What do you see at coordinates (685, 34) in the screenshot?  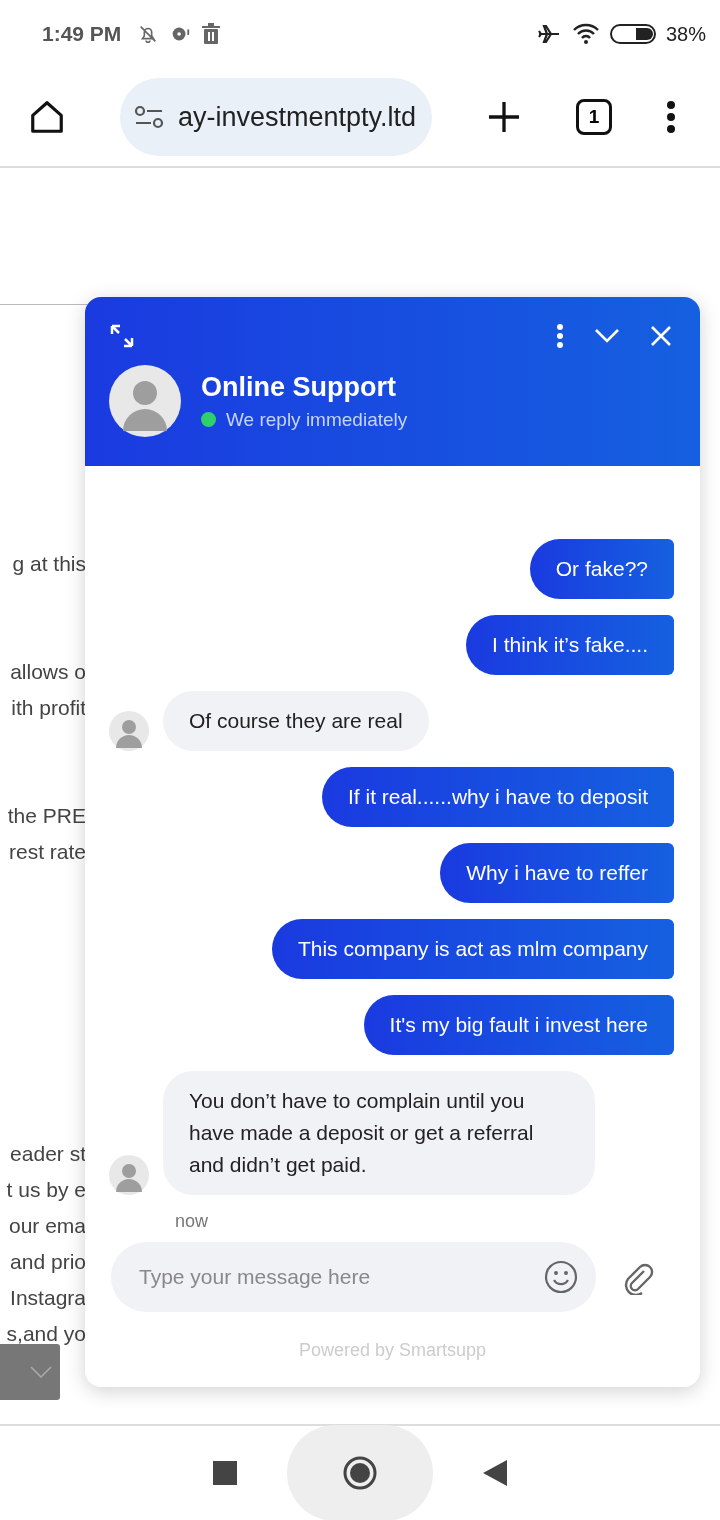 I see `battery-percent: 38%` at bounding box center [685, 34].